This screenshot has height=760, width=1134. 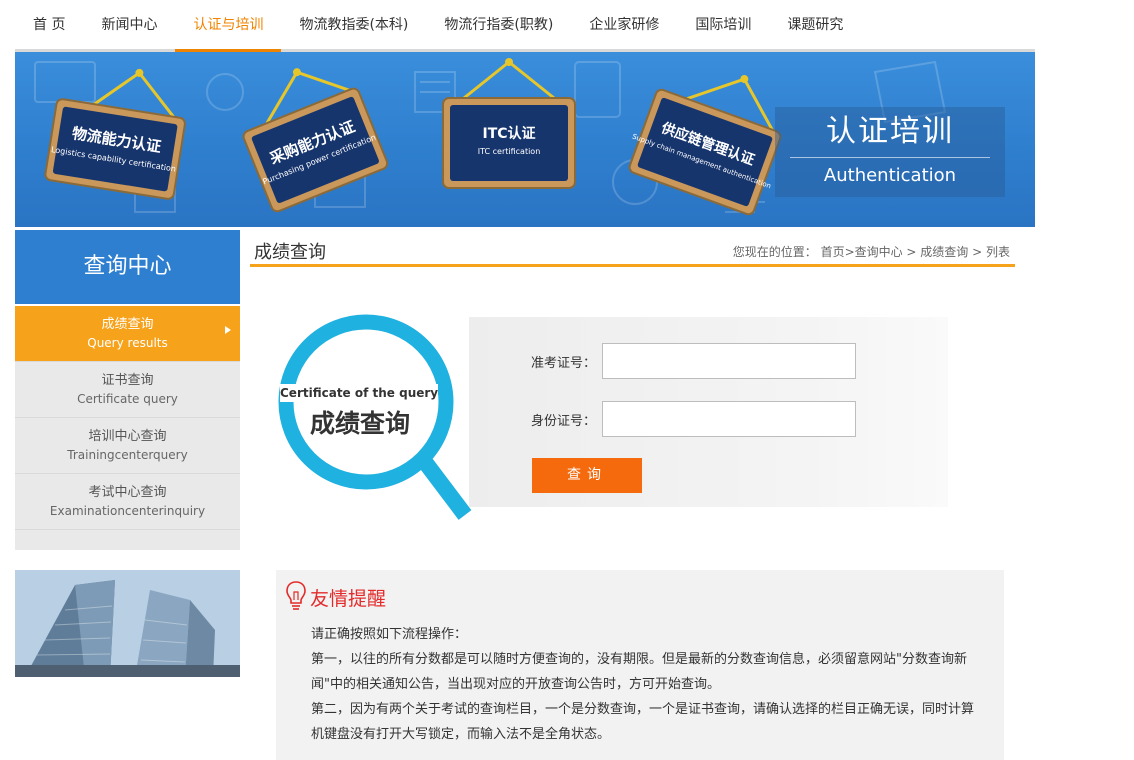 What do you see at coordinates (228, 26) in the screenshot?
I see `nav-item-certification-training: 认证与培训` at bounding box center [228, 26].